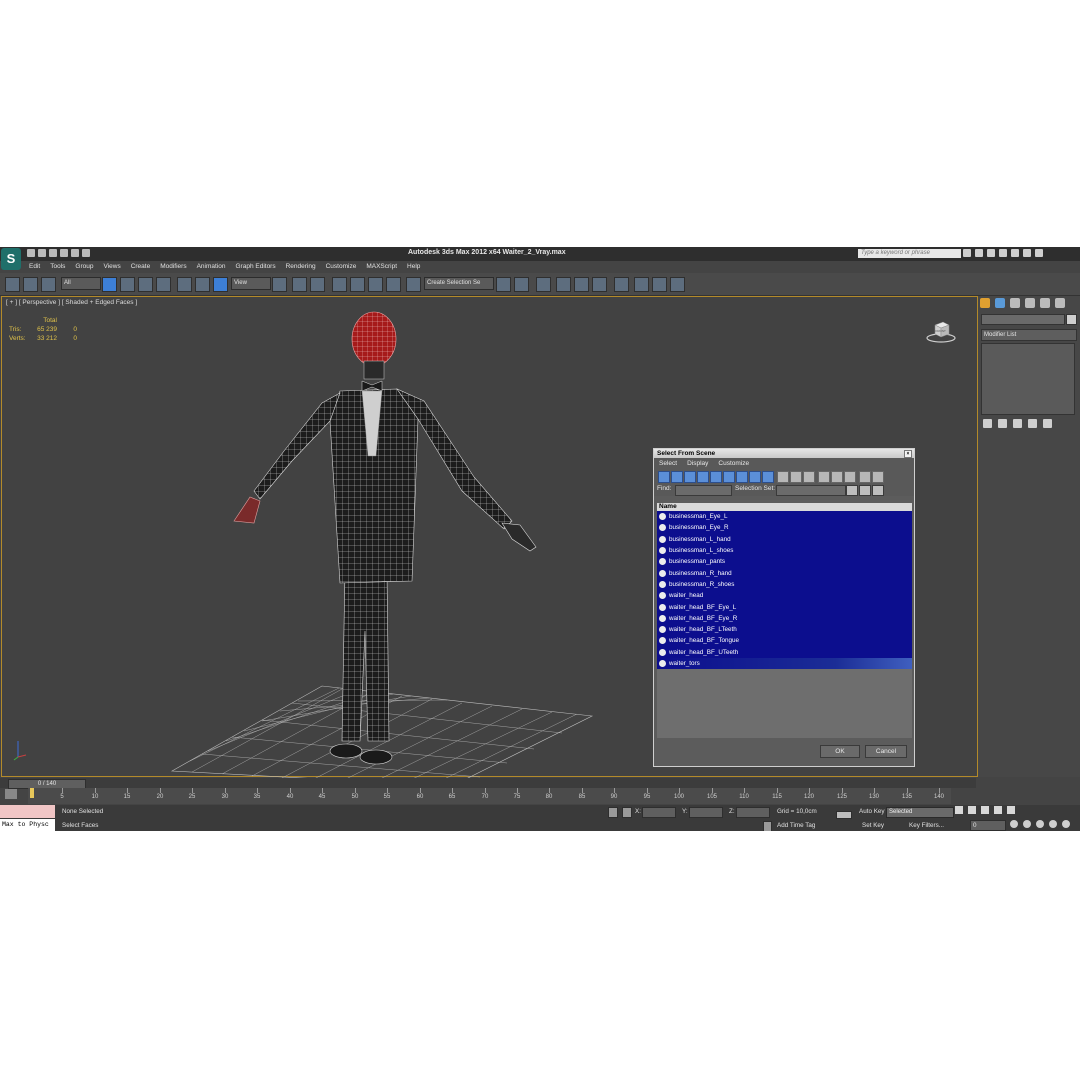  I want to click on align-icon, so click(521, 284).